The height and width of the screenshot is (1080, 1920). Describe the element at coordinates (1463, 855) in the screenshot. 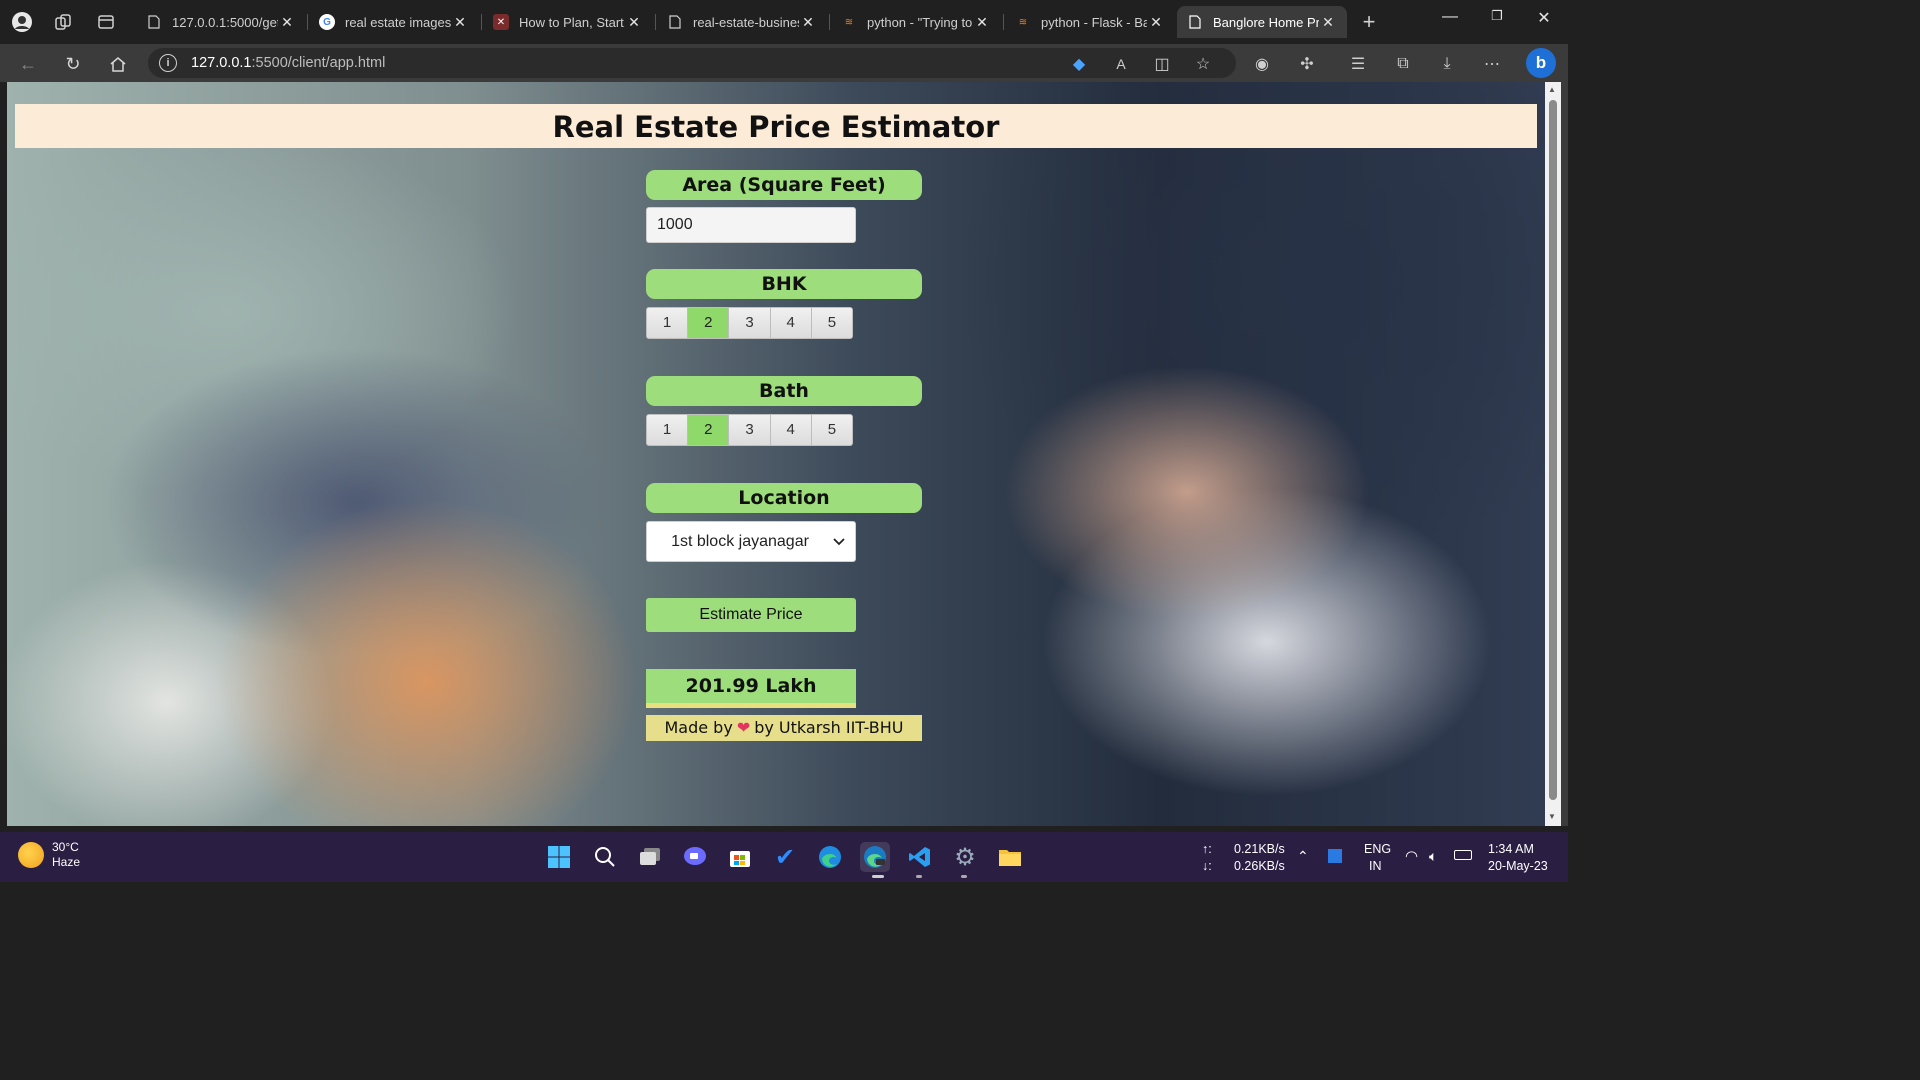

I see `battery-icon` at that location.